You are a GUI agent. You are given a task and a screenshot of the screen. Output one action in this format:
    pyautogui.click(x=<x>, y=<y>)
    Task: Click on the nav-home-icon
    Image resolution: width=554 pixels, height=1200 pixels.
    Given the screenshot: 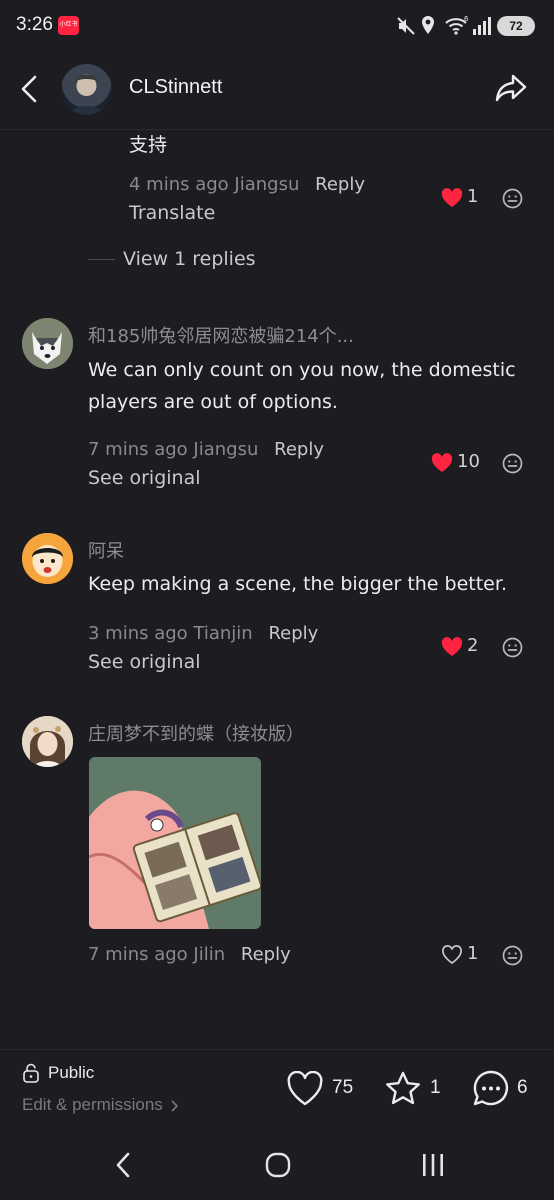 What is the action you would take?
    pyautogui.click(x=278, y=1165)
    